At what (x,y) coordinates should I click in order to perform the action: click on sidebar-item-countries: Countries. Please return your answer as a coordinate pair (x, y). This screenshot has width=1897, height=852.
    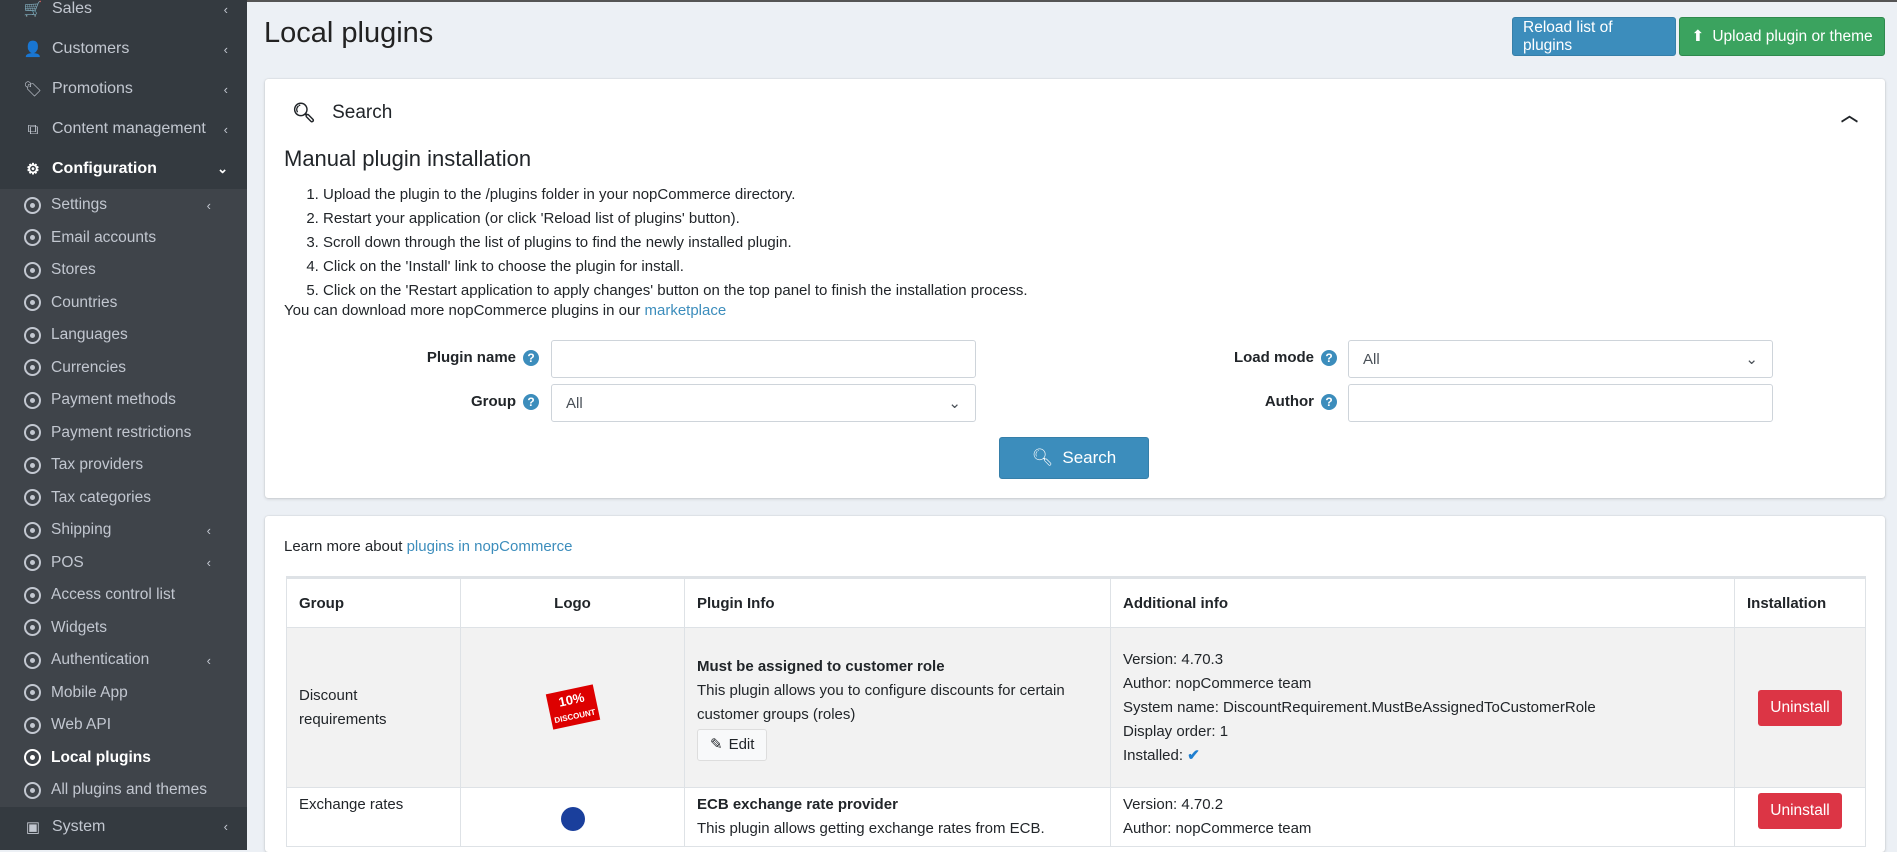
    Looking at the image, I should click on (123, 303).